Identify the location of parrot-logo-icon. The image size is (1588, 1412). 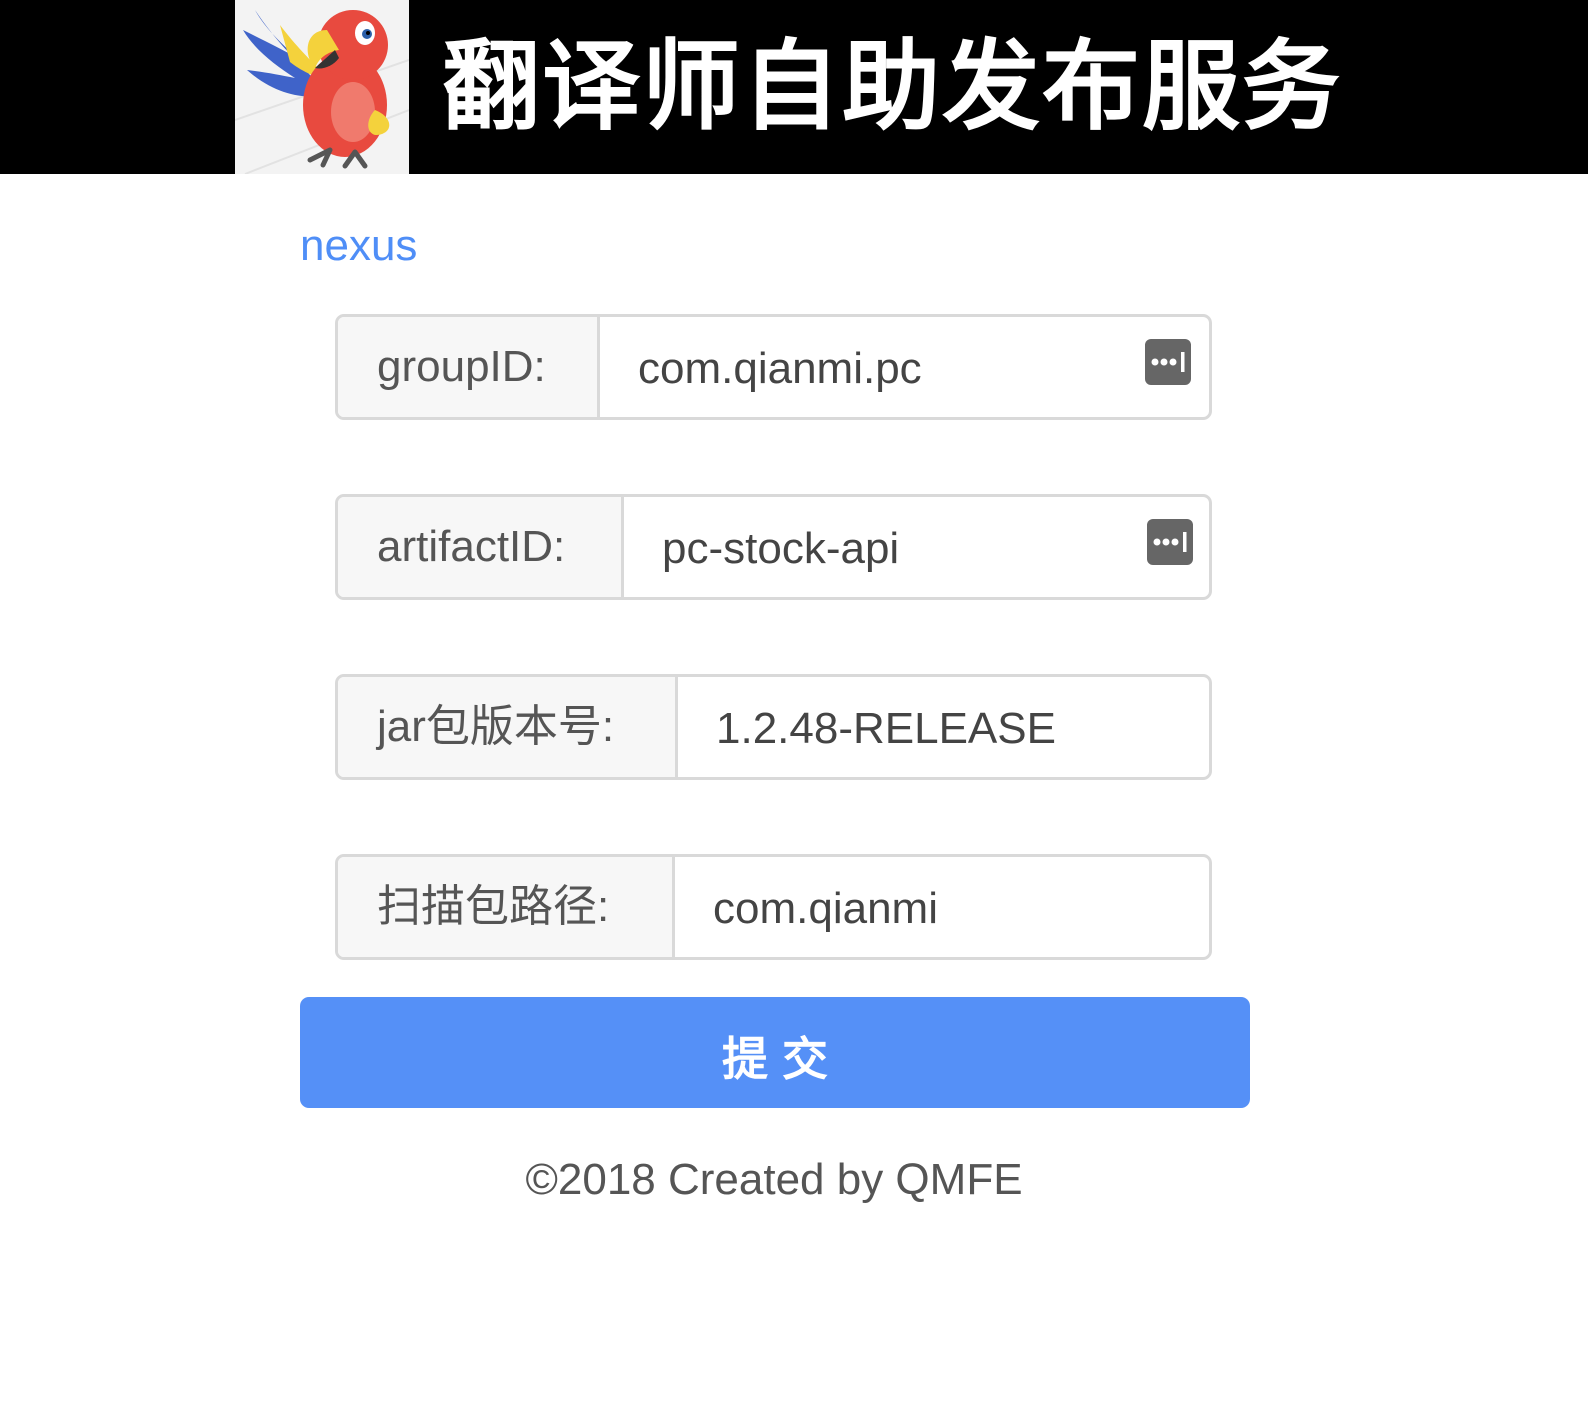
(322, 92).